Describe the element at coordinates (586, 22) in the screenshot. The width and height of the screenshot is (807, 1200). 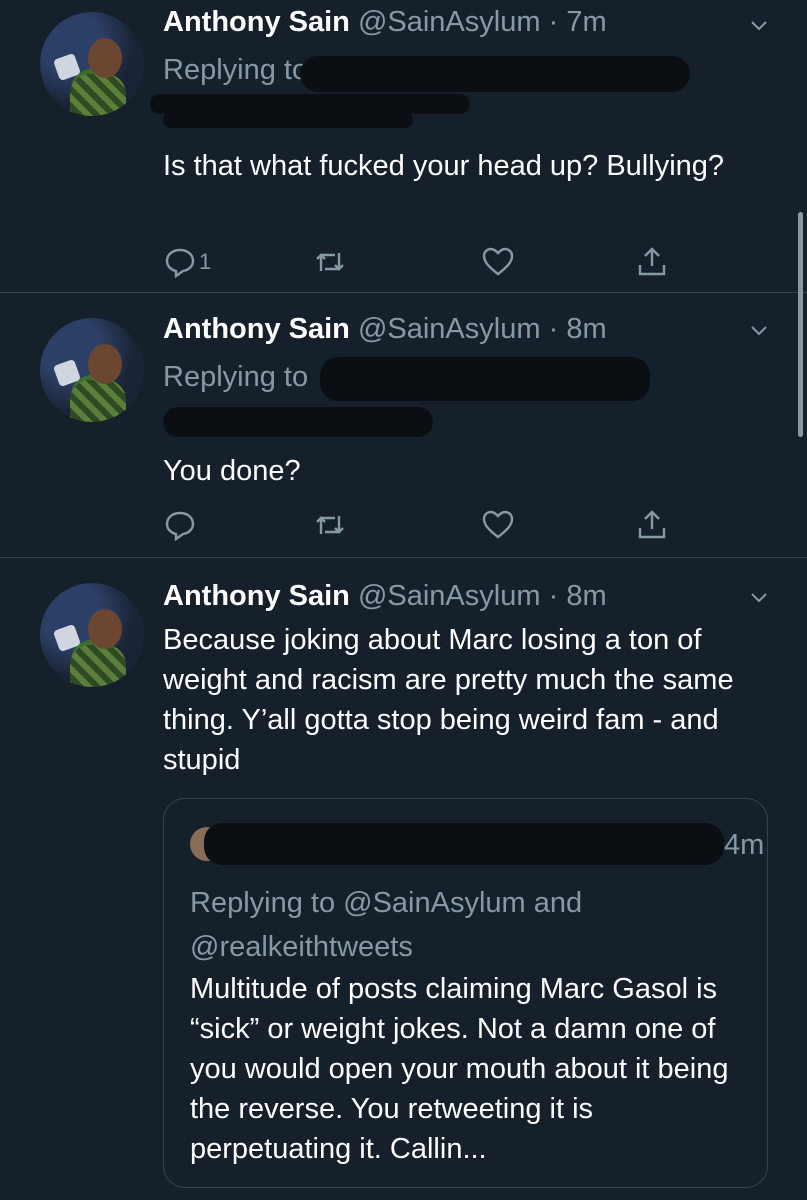
I see `timestamp: 7m` at that location.